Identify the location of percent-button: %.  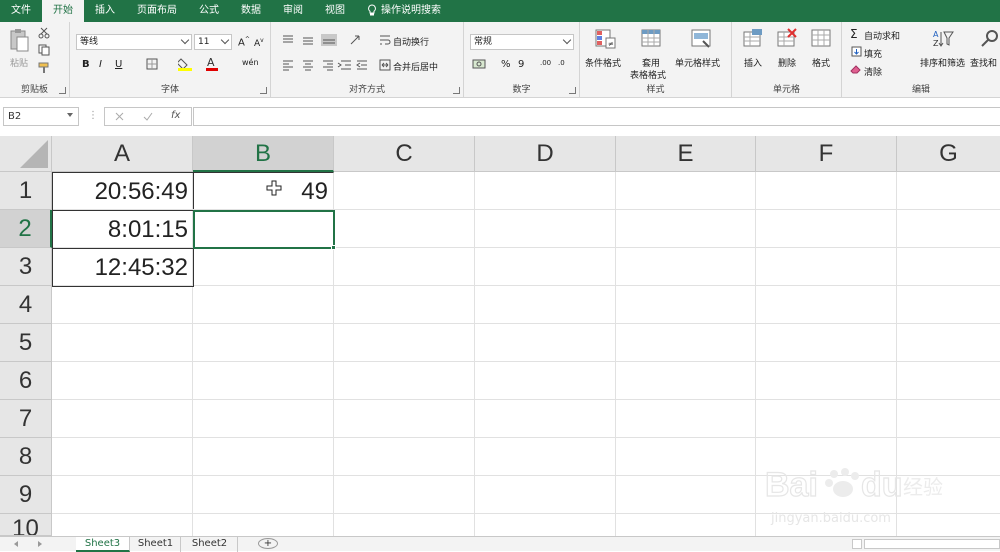
(506, 64).